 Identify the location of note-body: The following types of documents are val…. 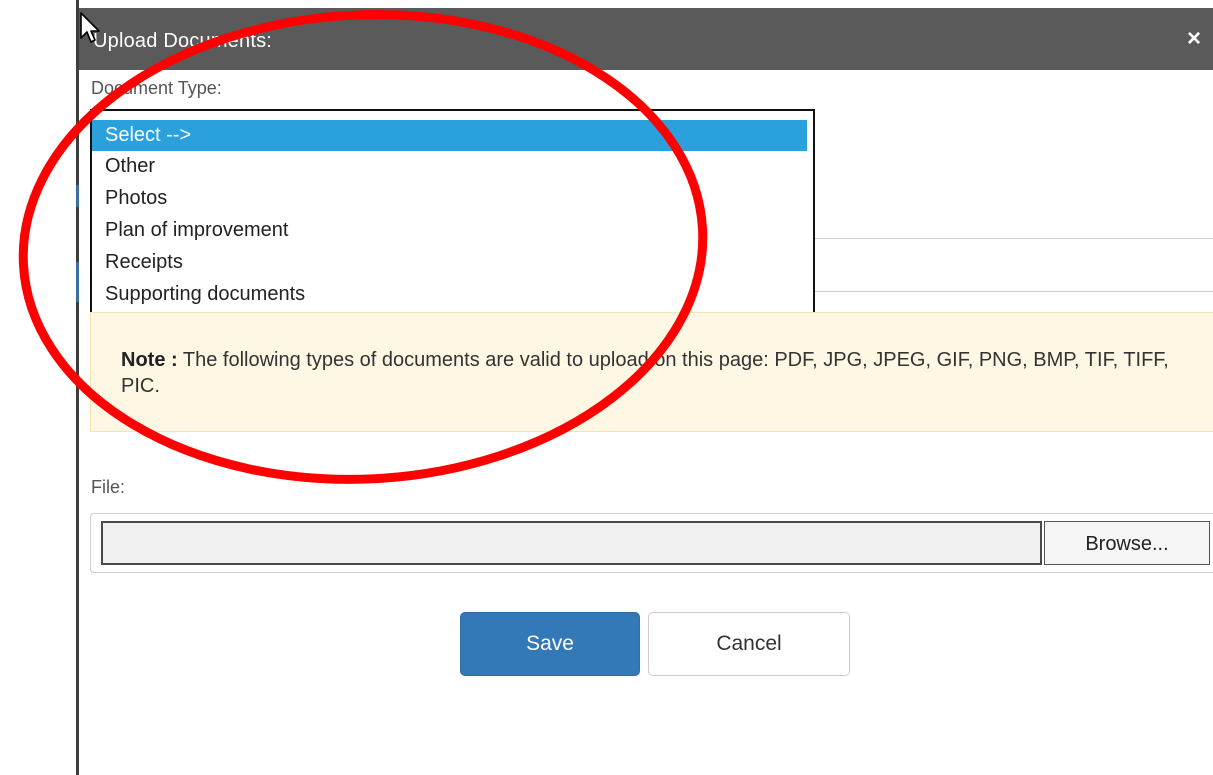
(645, 373).